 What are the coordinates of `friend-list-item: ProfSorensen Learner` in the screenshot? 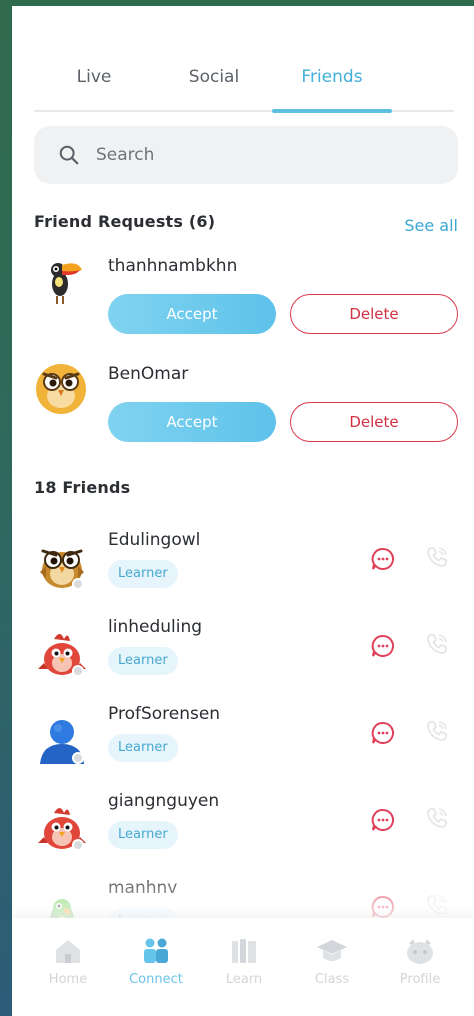 It's located at (249, 744).